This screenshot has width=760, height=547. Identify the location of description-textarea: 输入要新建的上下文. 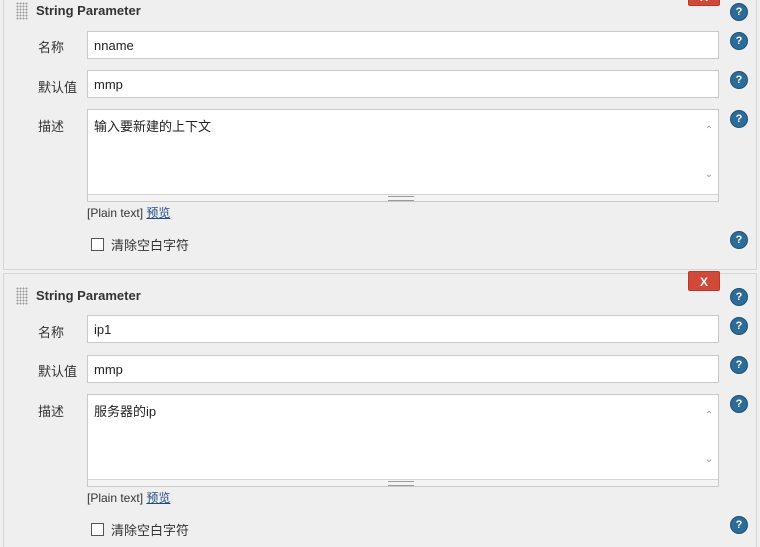
(393, 152).